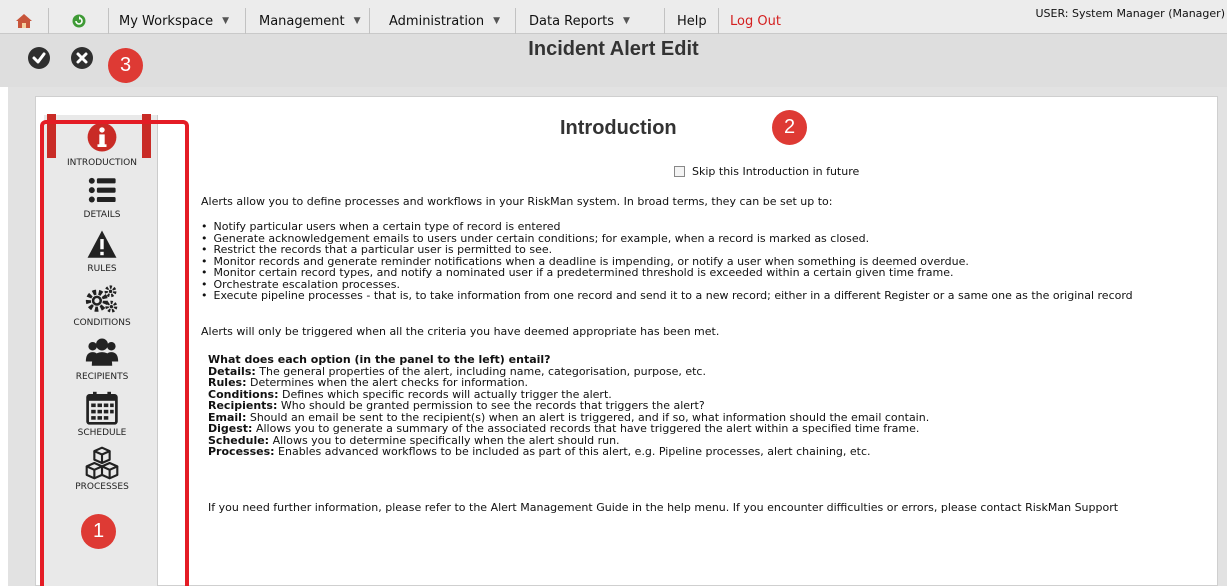 This screenshot has height=586, width=1227. What do you see at coordinates (618, 128) in the screenshot?
I see `section-heading: Introduction` at bounding box center [618, 128].